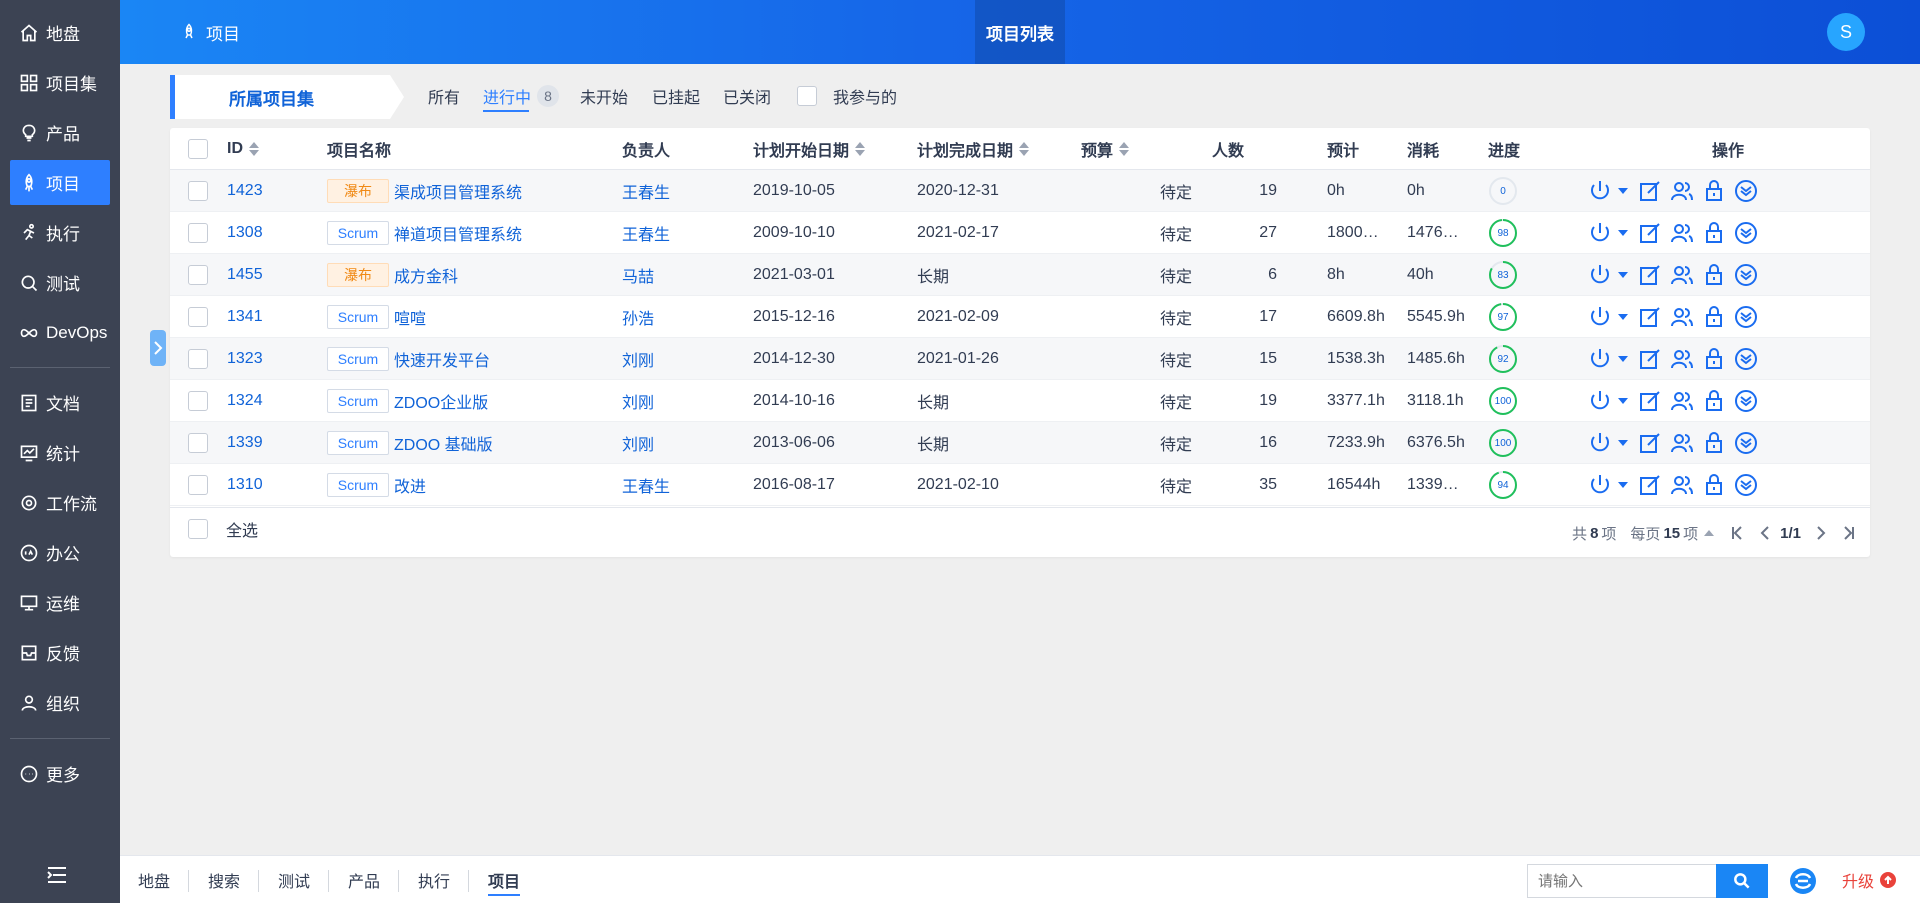  What do you see at coordinates (294, 879) in the screenshot?
I see `bottom-tab-test: 测试` at bounding box center [294, 879].